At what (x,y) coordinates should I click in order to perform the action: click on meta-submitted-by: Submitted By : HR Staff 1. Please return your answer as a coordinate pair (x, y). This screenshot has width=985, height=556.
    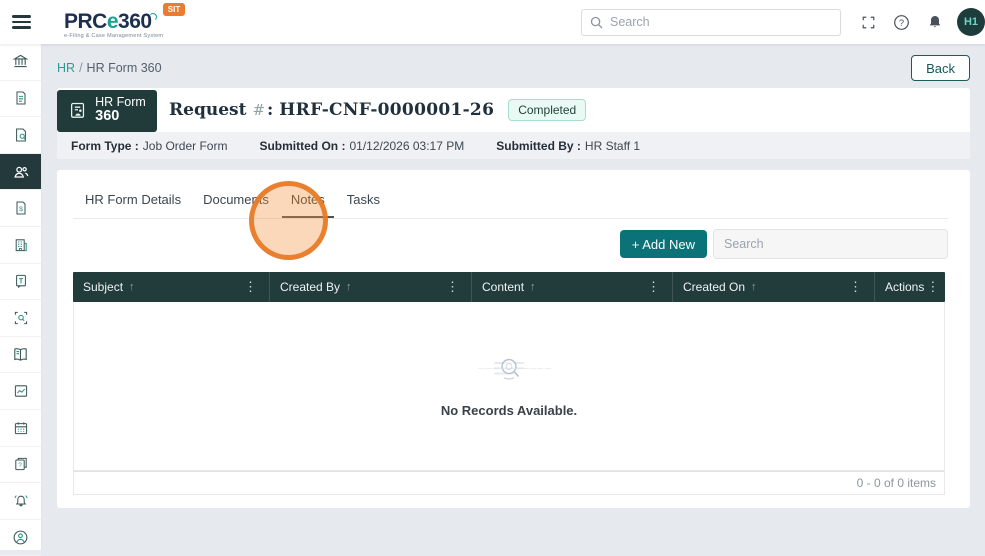
    Looking at the image, I should click on (568, 145).